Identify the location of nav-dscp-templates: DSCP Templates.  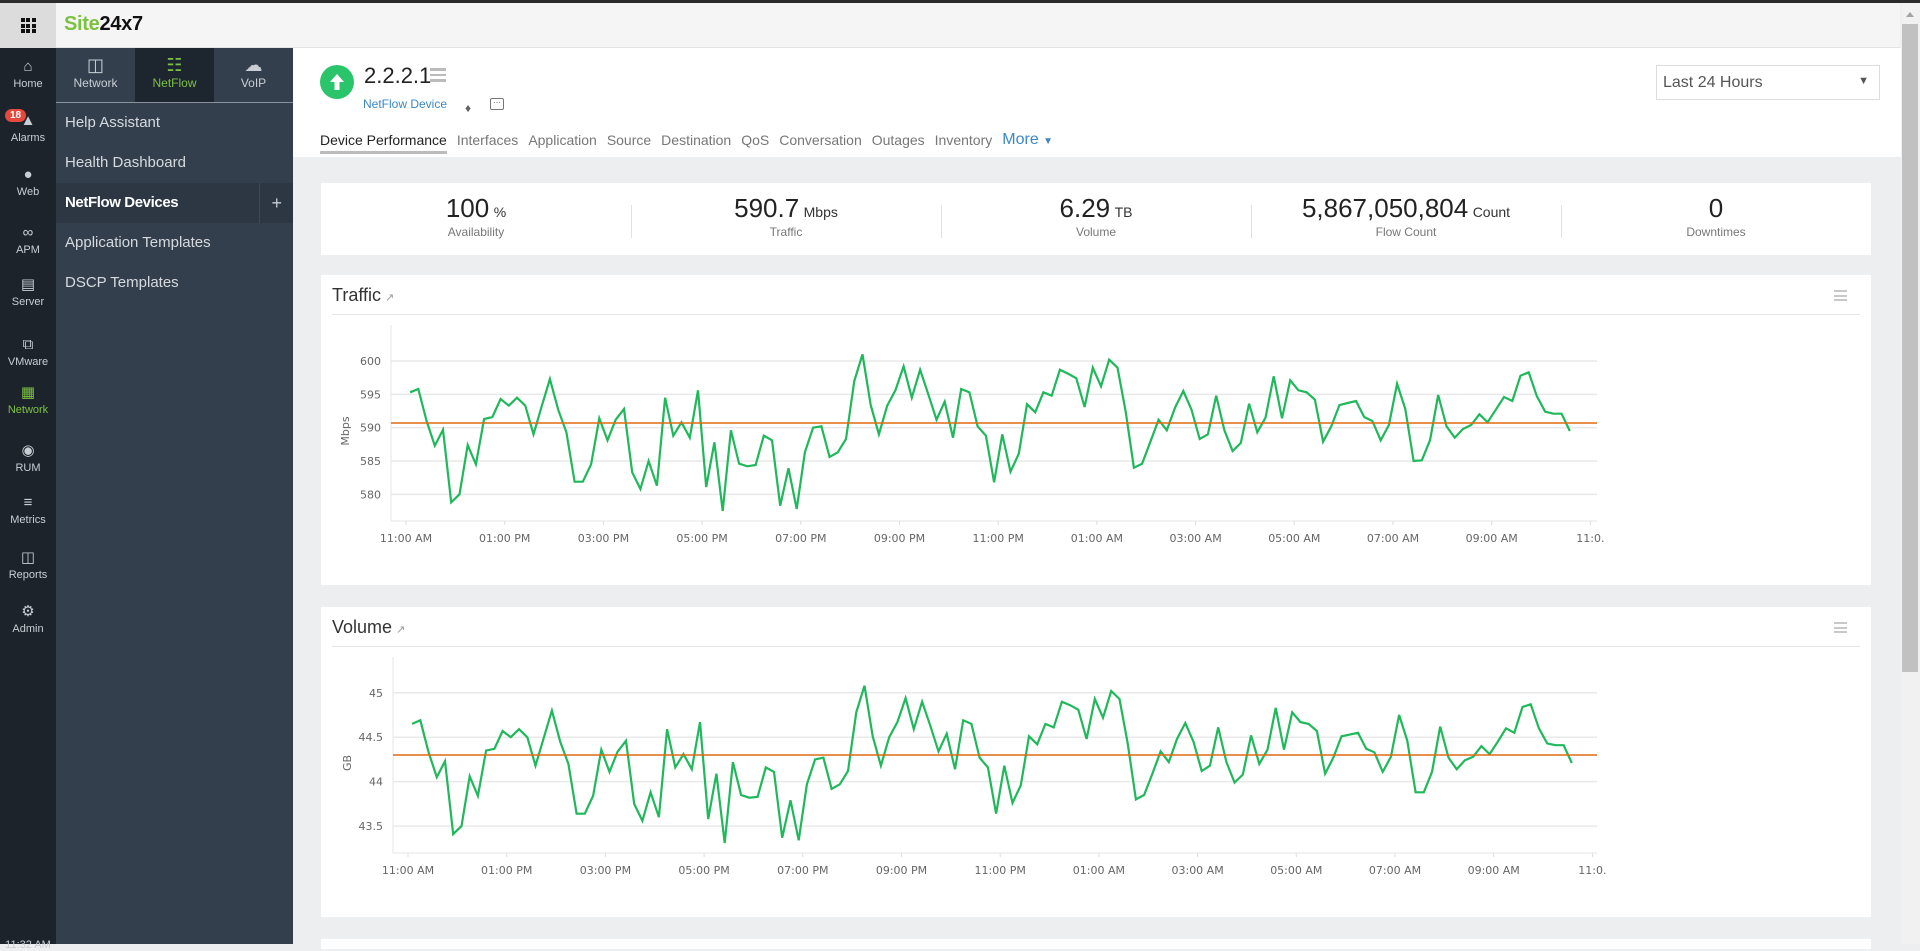
(174, 283).